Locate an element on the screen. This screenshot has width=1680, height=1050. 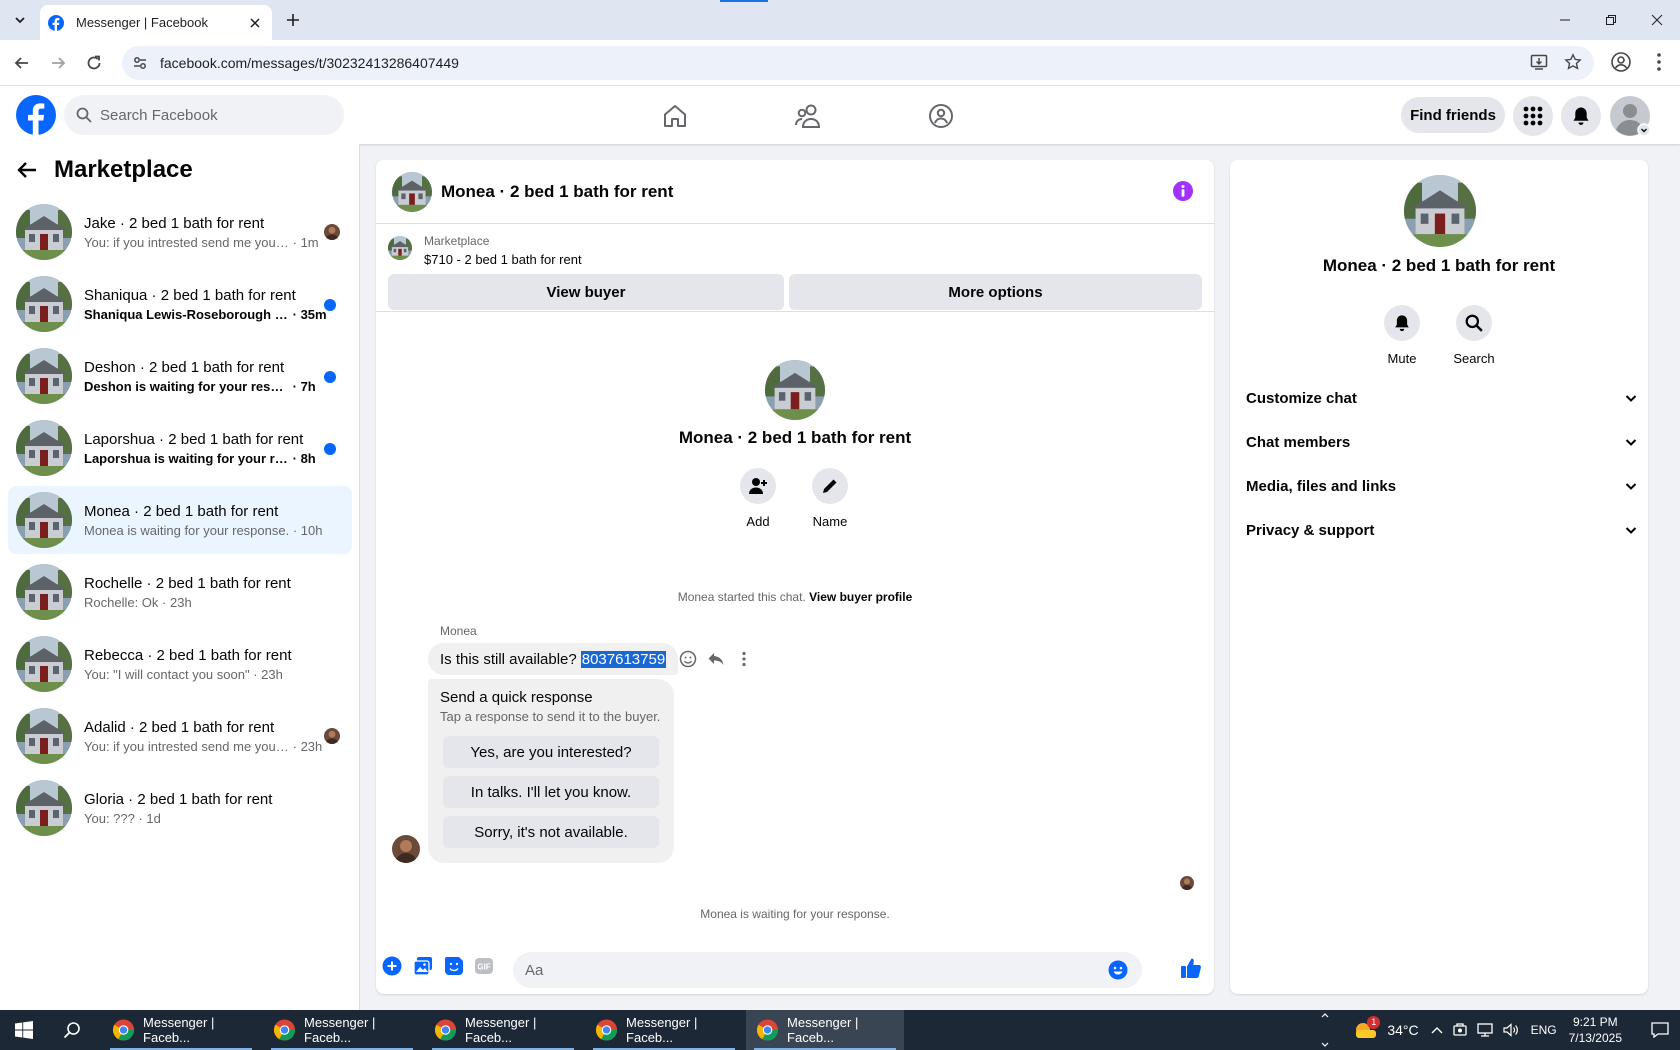
seen-avatar is located at coordinates (332, 736).